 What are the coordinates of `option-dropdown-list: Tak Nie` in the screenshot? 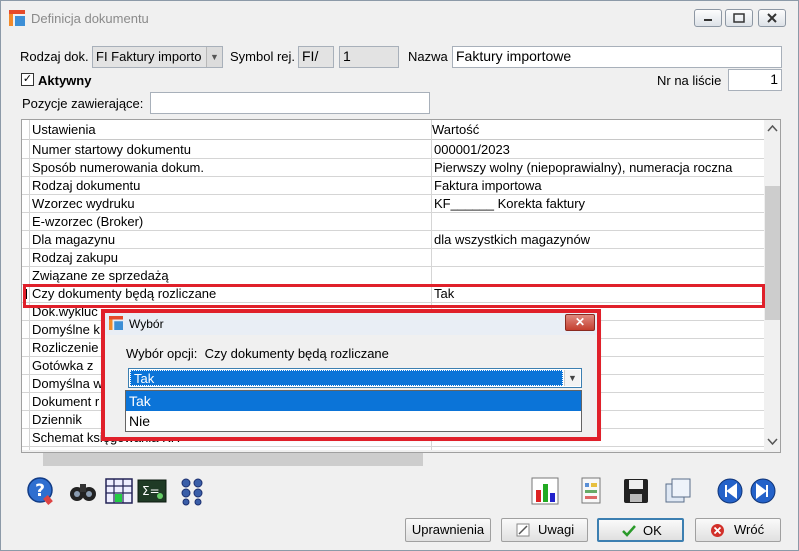 It's located at (353, 411).